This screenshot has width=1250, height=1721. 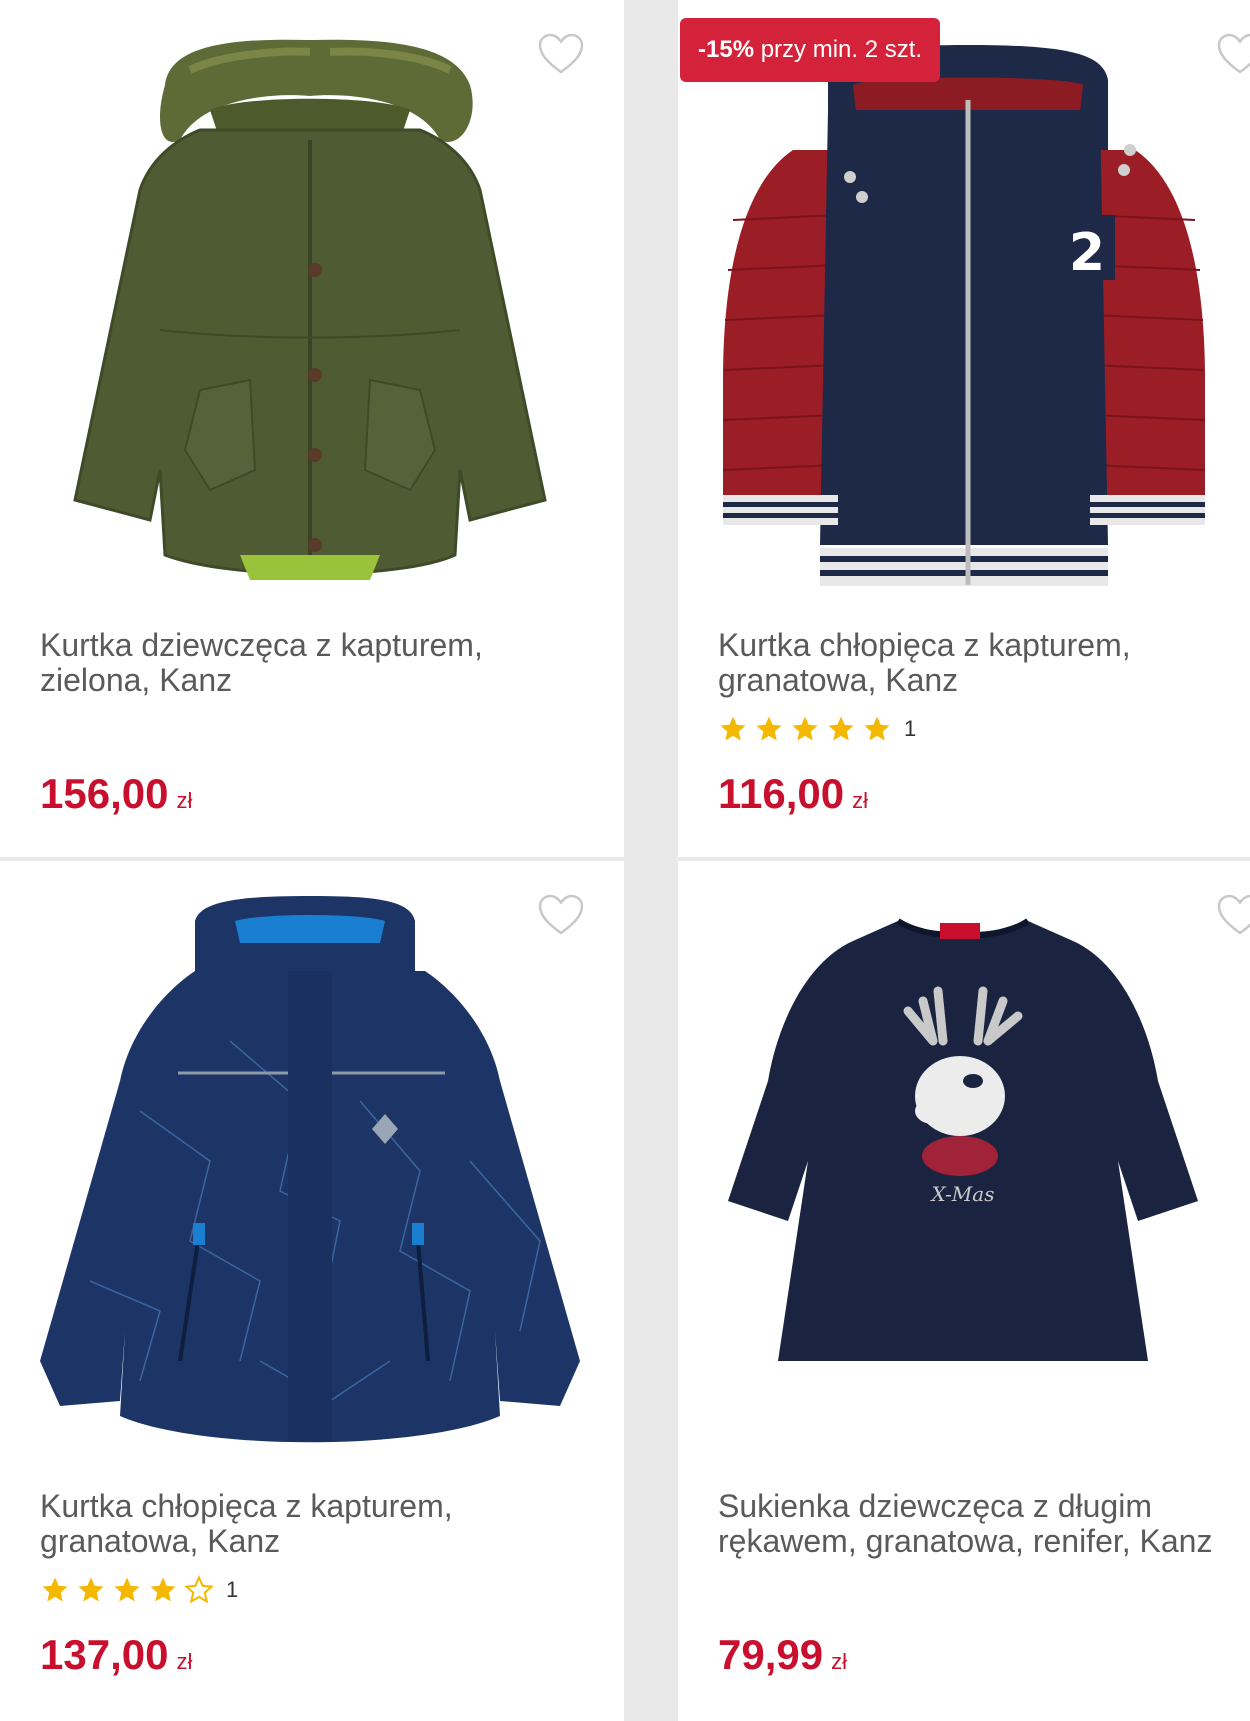 I want to click on promo-badge: -15% przy min. 2 szt., so click(x=810, y=50).